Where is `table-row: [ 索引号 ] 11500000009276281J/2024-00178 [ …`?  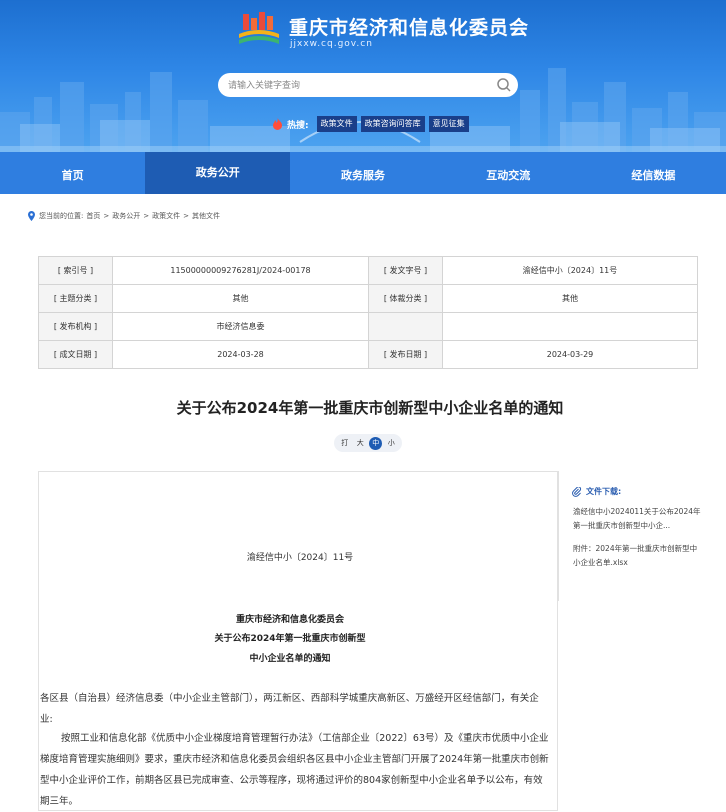
table-row: [ 索引号 ] 11500000009276281J/2024-00178 [ … is located at coordinates (368, 270).